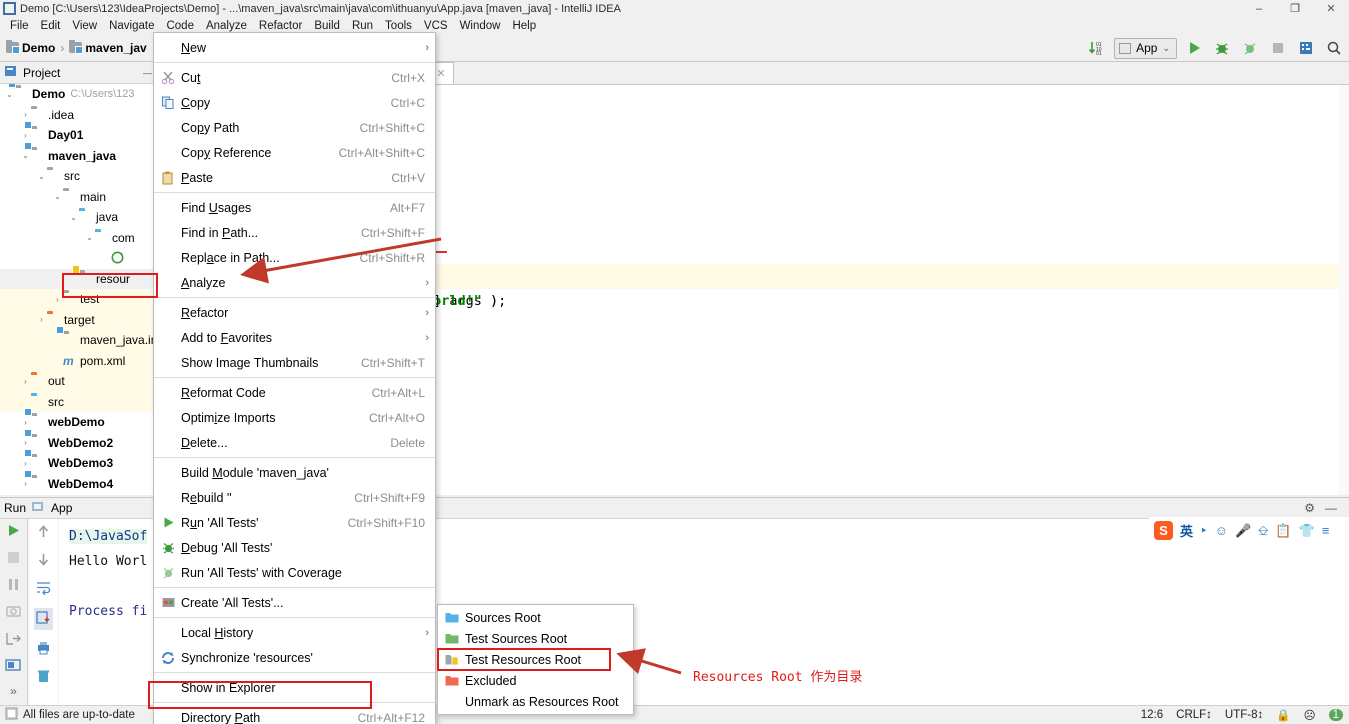  What do you see at coordinates (294, 687) in the screenshot?
I see `menu-item-show-in-explorer: Show in Explorer` at bounding box center [294, 687].